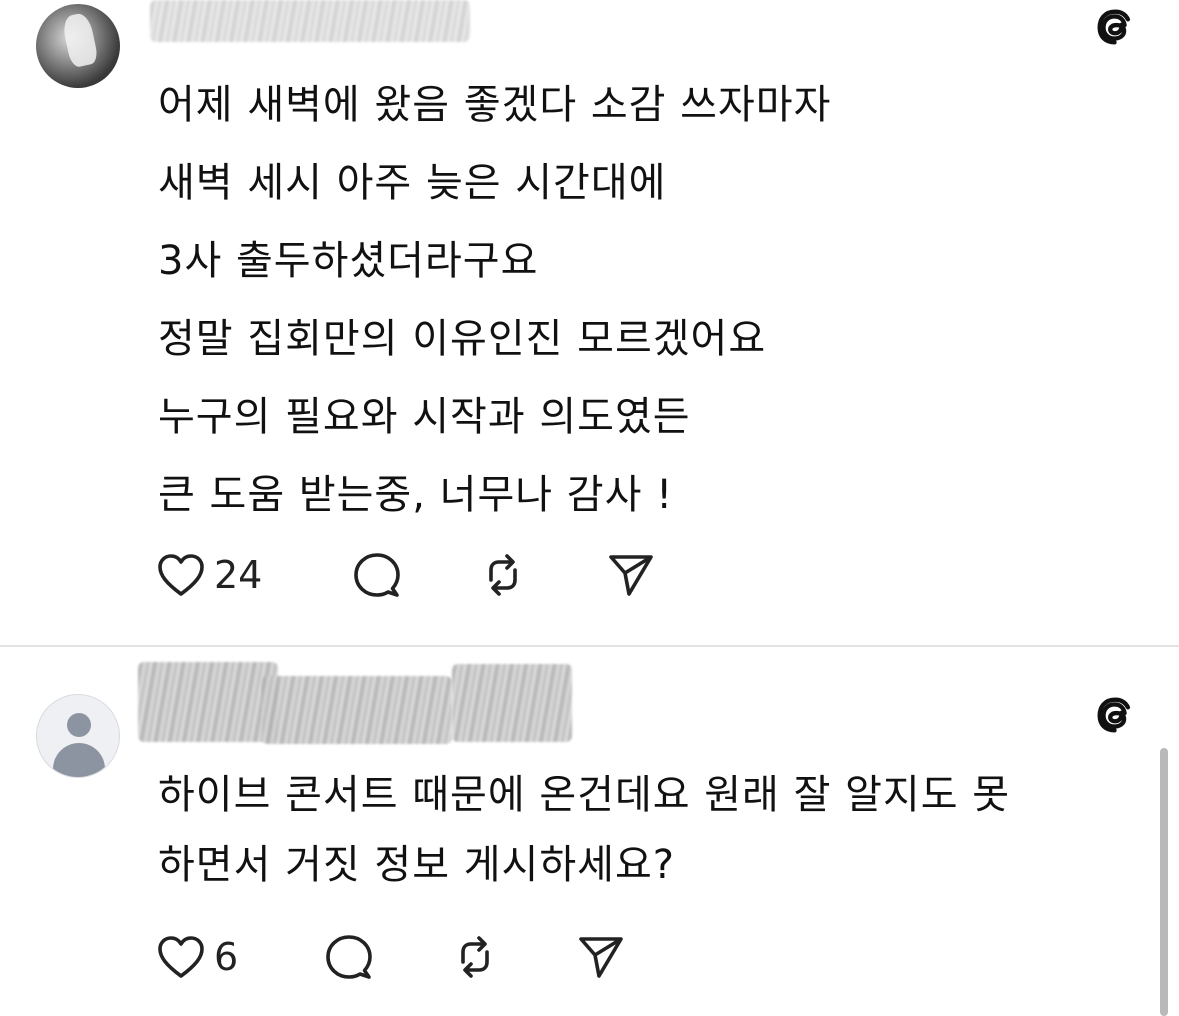 The height and width of the screenshot is (1016, 1179). What do you see at coordinates (424, 417) in the screenshot?
I see `post-body-line: 누구의 필요와 시작과 의도였든` at bounding box center [424, 417].